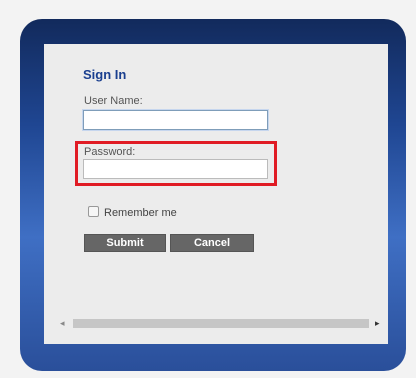 Image resolution: width=416 pixels, height=378 pixels. What do you see at coordinates (93, 211) in the screenshot?
I see `remember-me-checkbox` at bounding box center [93, 211].